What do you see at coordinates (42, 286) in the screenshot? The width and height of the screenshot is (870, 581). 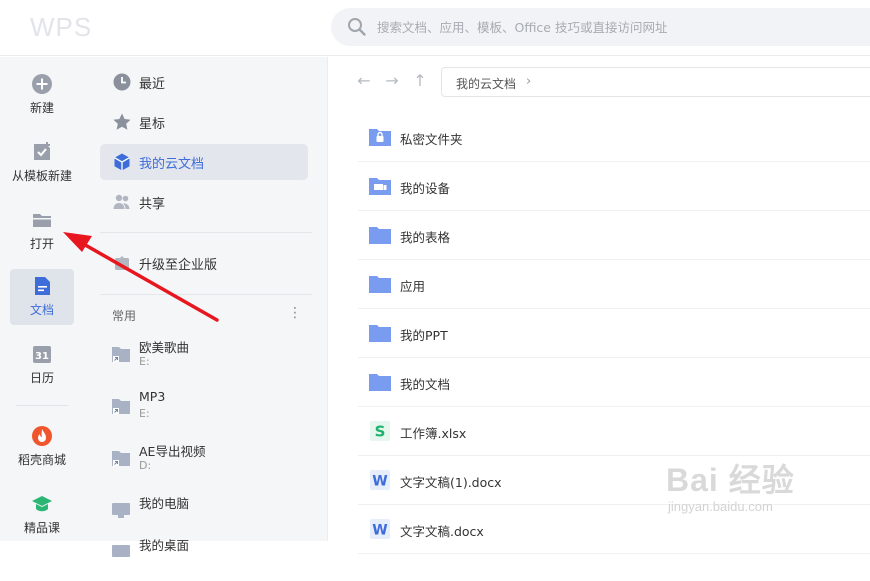 I see `document-icon` at bounding box center [42, 286].